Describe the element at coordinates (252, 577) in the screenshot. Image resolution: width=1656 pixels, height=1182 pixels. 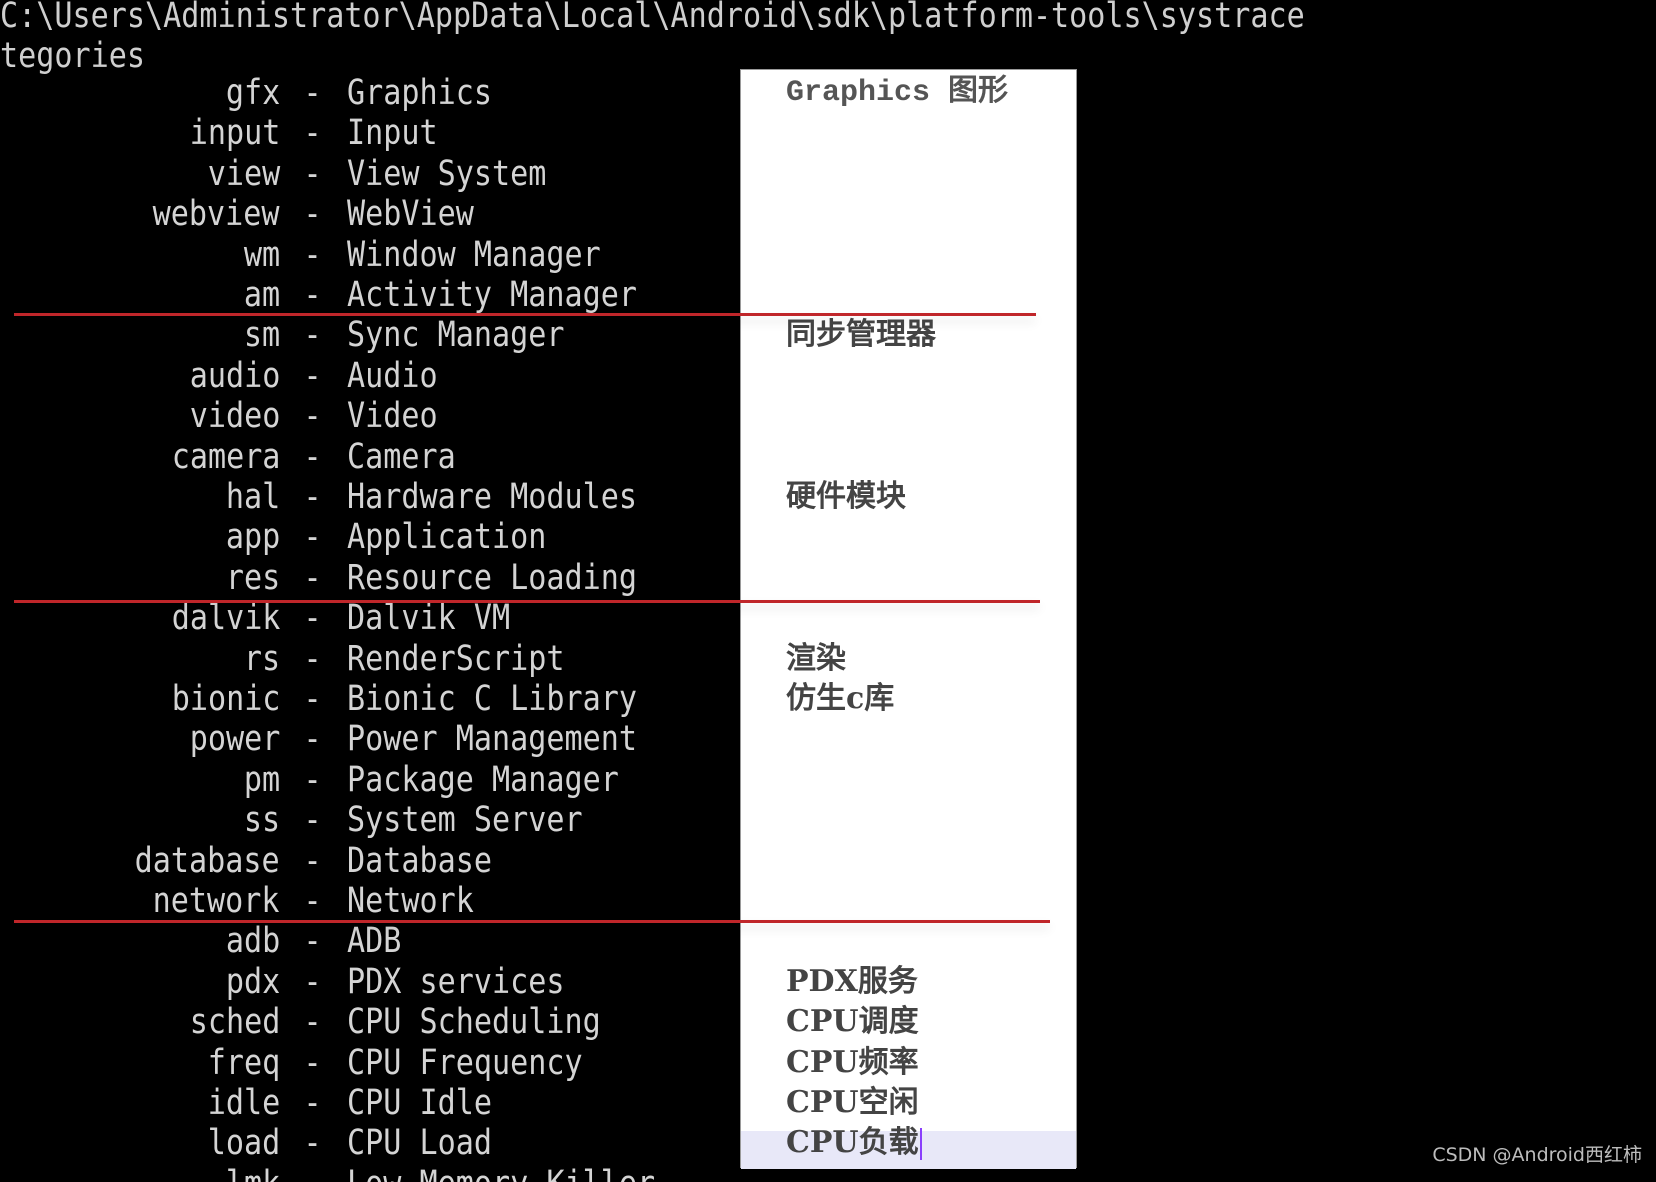
I see `category-key: res` at that location.